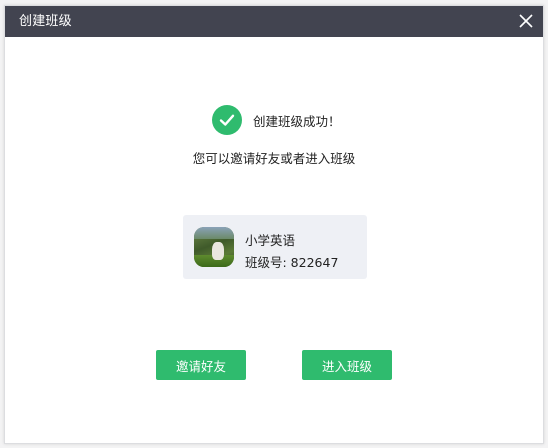 The height and width of the screenshot is (448, 548). Describe the element at coordinates (347, 365) in the screenshot. I see `enter-class-button: 进入班级` at that location.